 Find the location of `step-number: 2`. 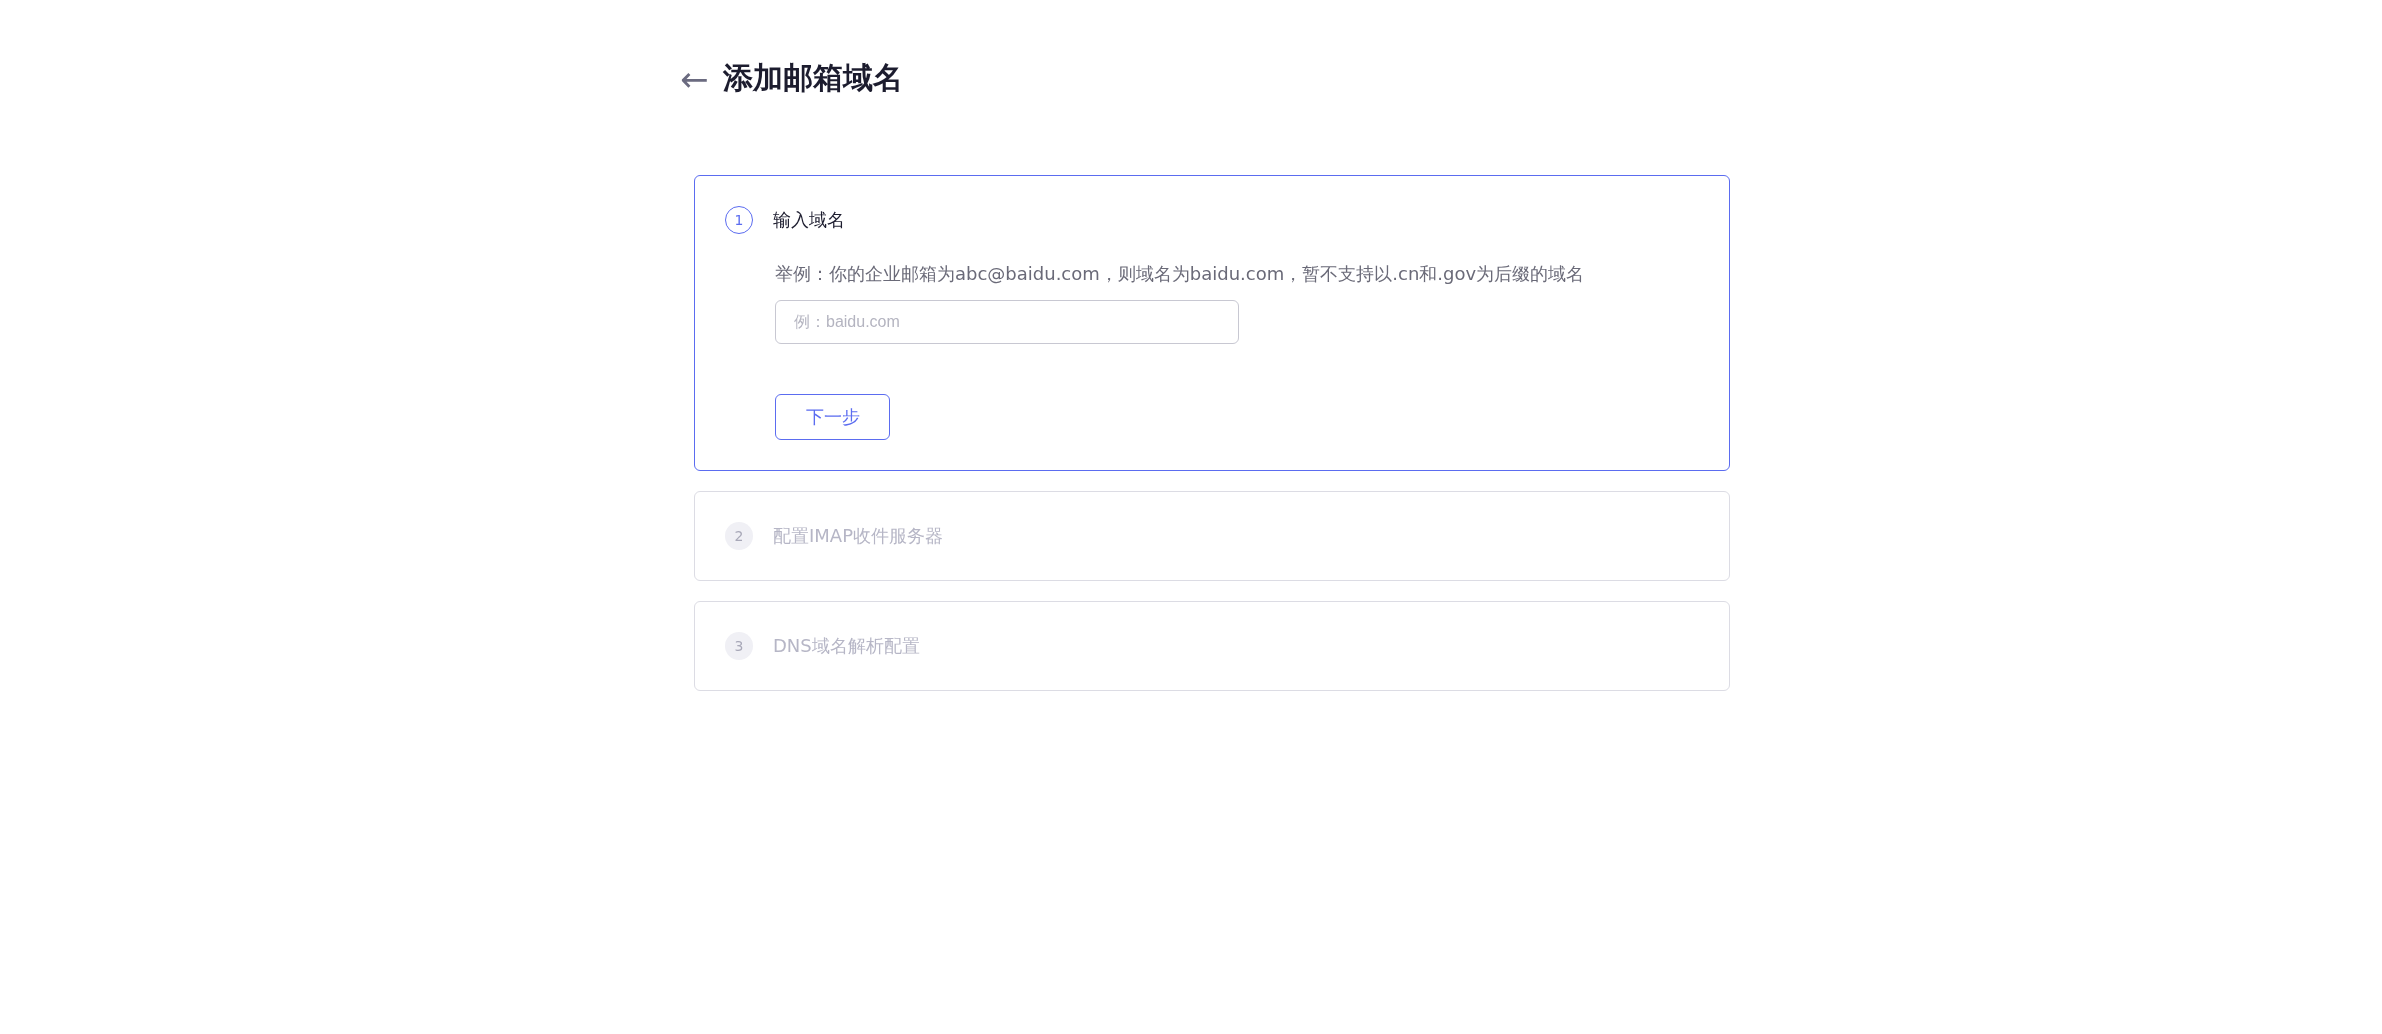

step-number: 2 is located at coordinates (739, 536).